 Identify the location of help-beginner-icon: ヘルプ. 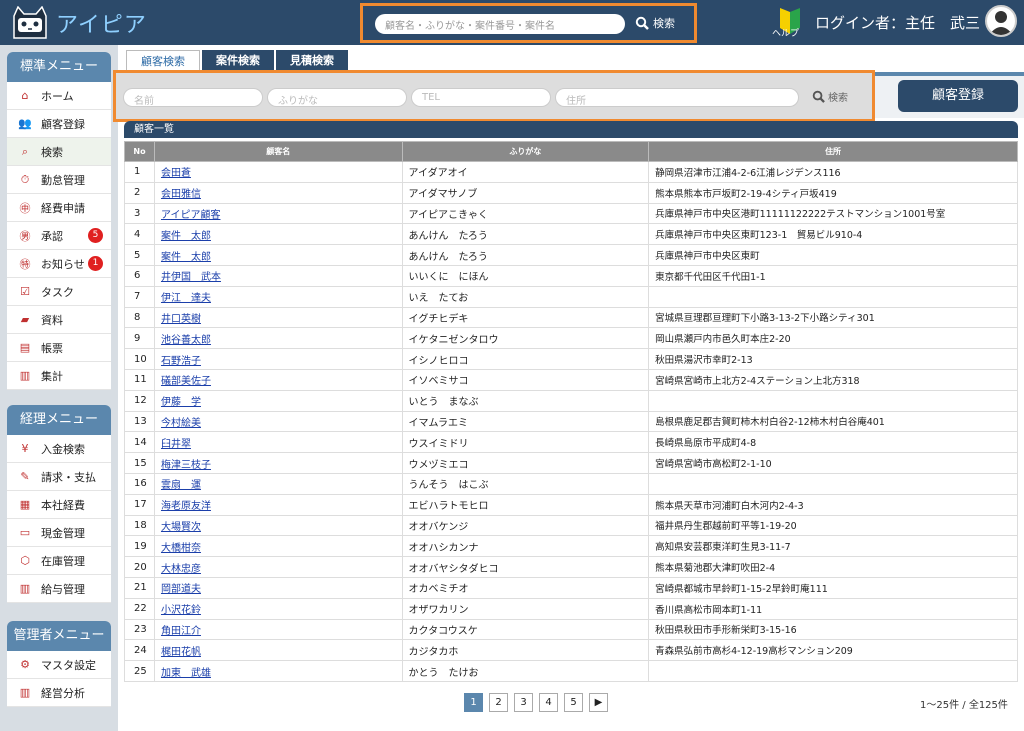
(790, 22).